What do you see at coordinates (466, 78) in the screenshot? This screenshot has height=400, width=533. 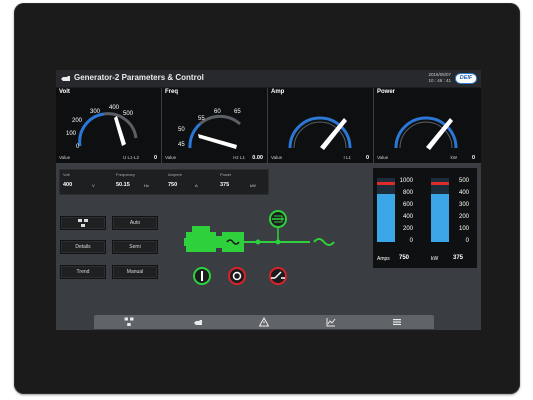 I see `brand-logo: DEIF` at bounding box center [466, 78].